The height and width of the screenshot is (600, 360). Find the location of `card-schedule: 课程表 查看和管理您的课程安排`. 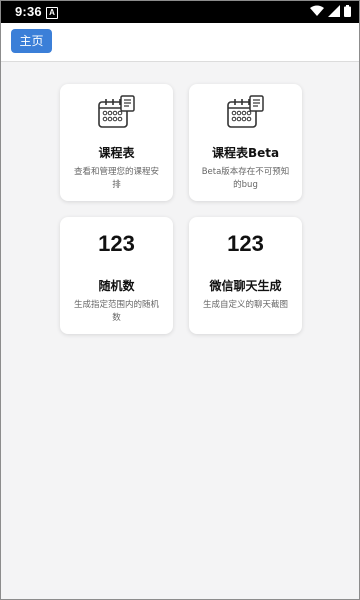

card-schedule: 课程表 查看和管理您的课程安排 is located at coordinates (116, 142).